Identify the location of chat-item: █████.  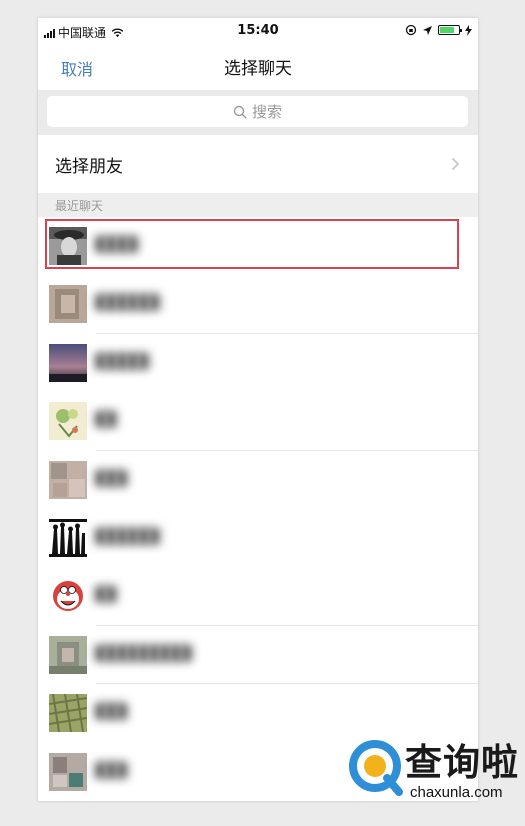
(258, 363).